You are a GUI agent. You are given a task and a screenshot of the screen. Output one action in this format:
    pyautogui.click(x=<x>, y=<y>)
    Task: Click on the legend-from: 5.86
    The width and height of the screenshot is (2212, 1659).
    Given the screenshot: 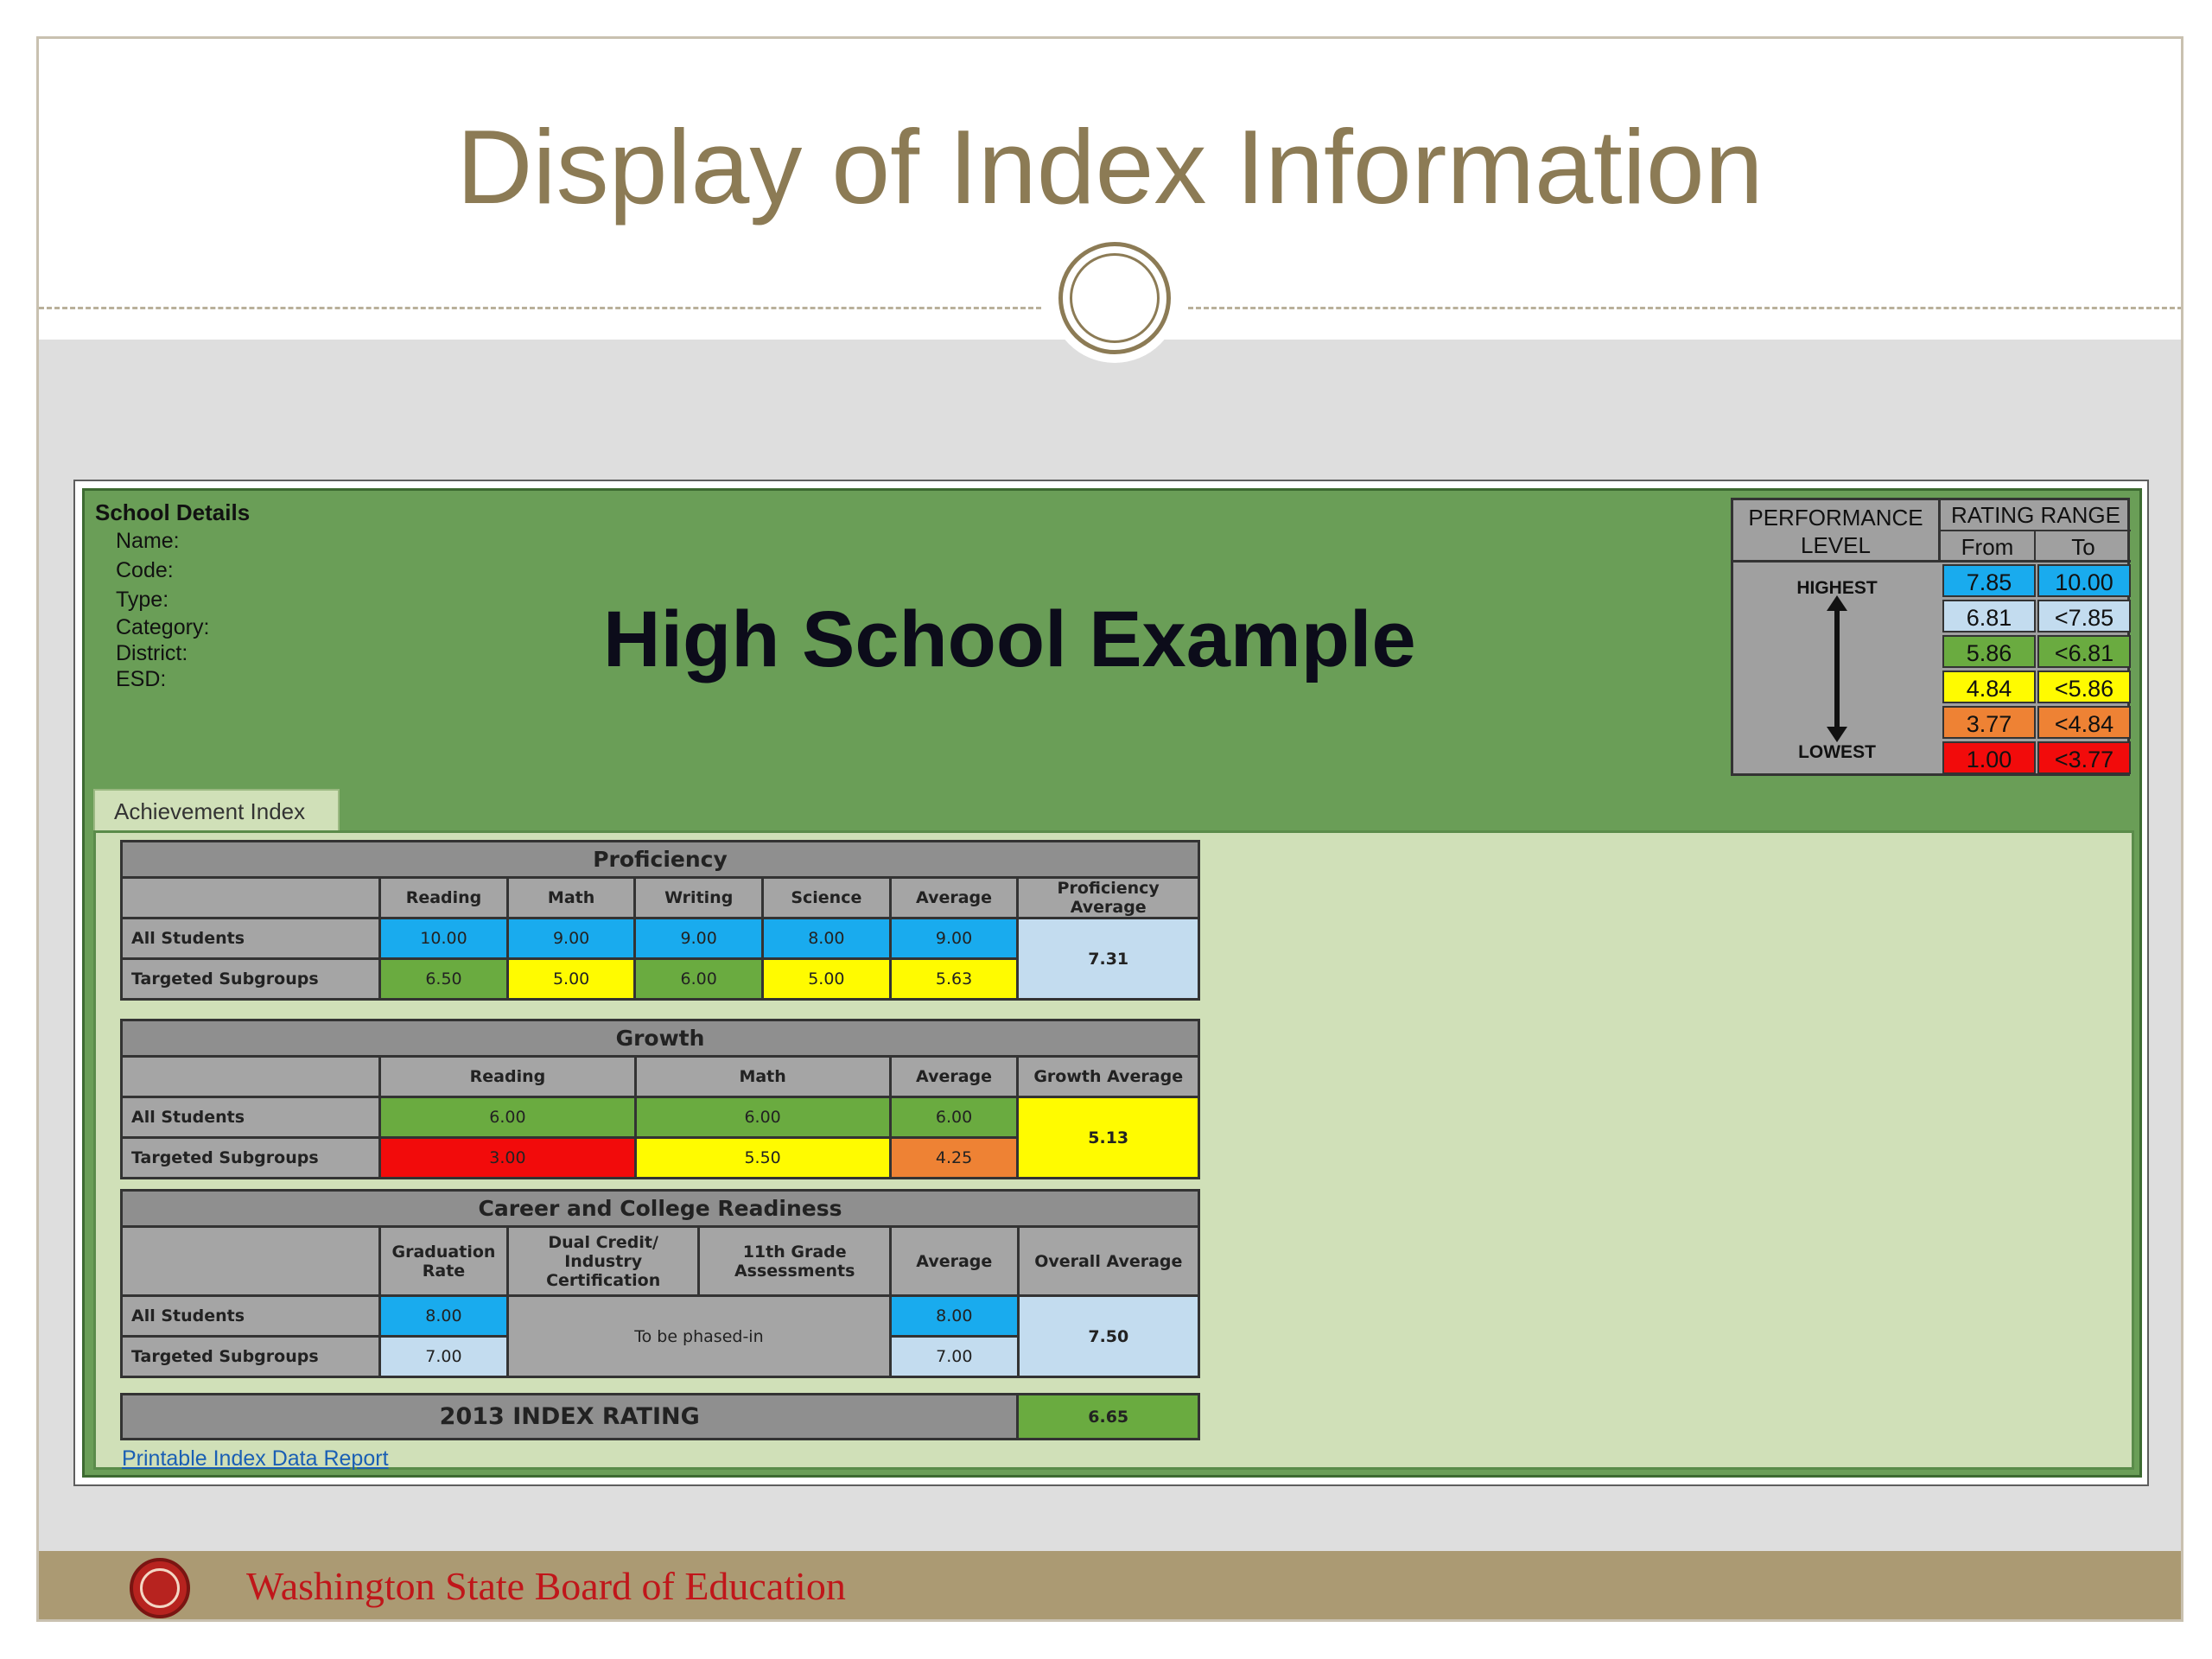 What is the action you would take?
    pyautogui.click(x=1989, y=651)
    